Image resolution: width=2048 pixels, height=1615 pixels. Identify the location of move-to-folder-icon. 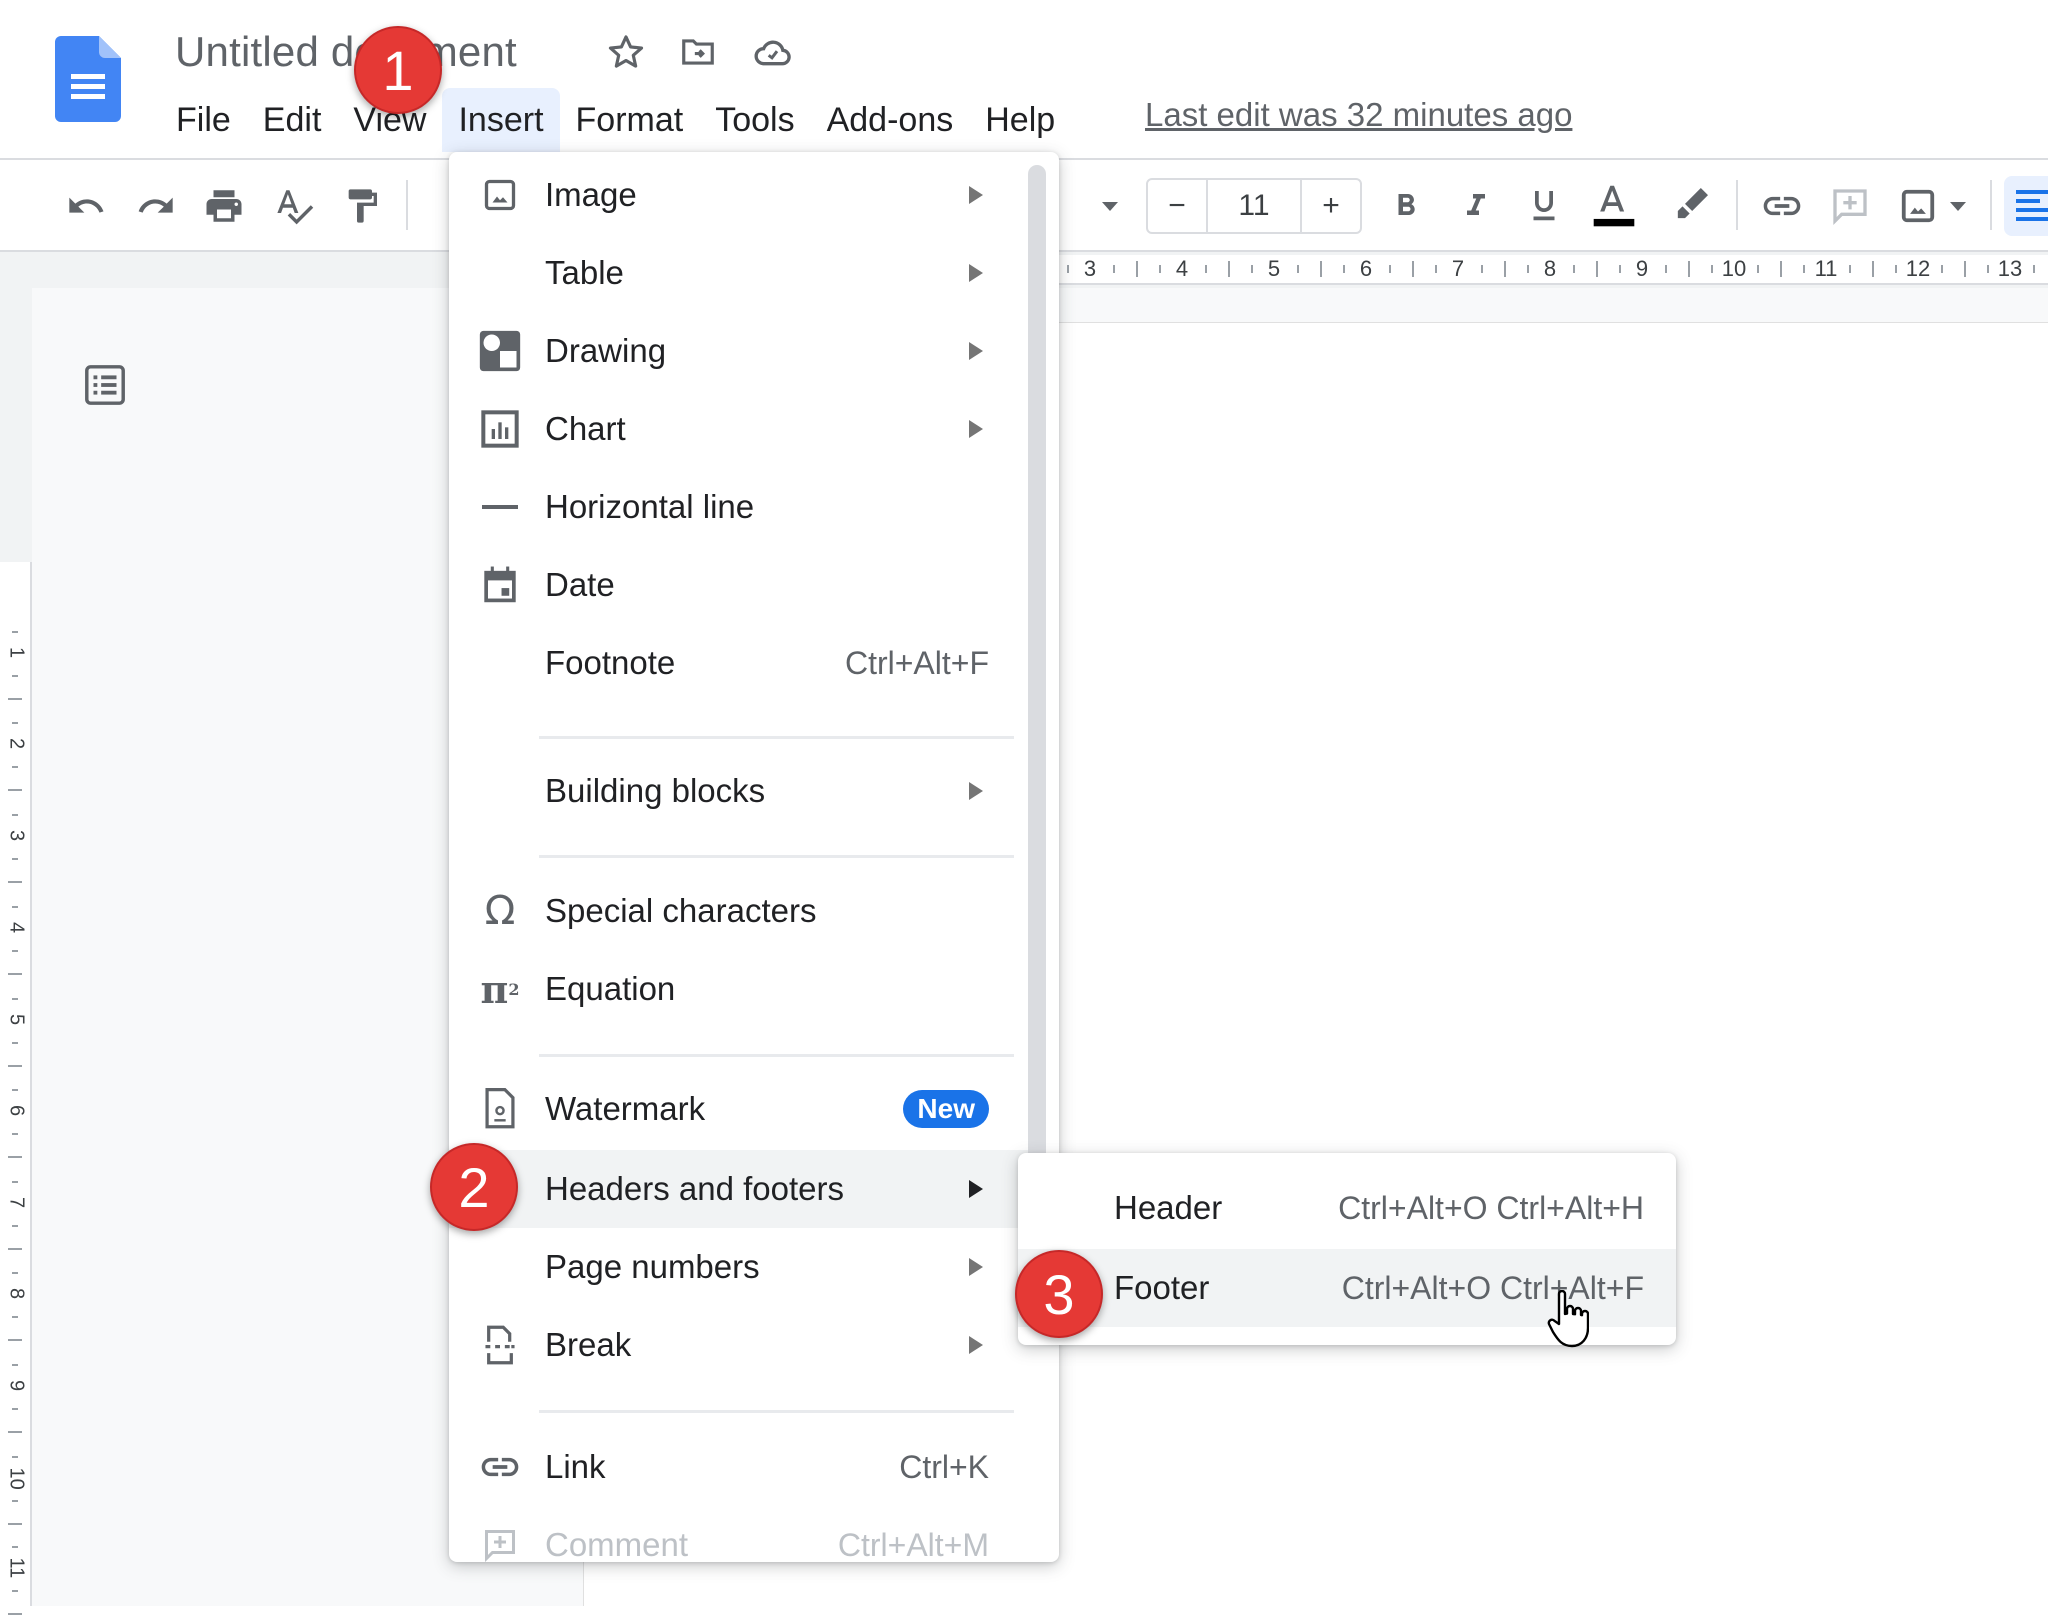
(698, 52).